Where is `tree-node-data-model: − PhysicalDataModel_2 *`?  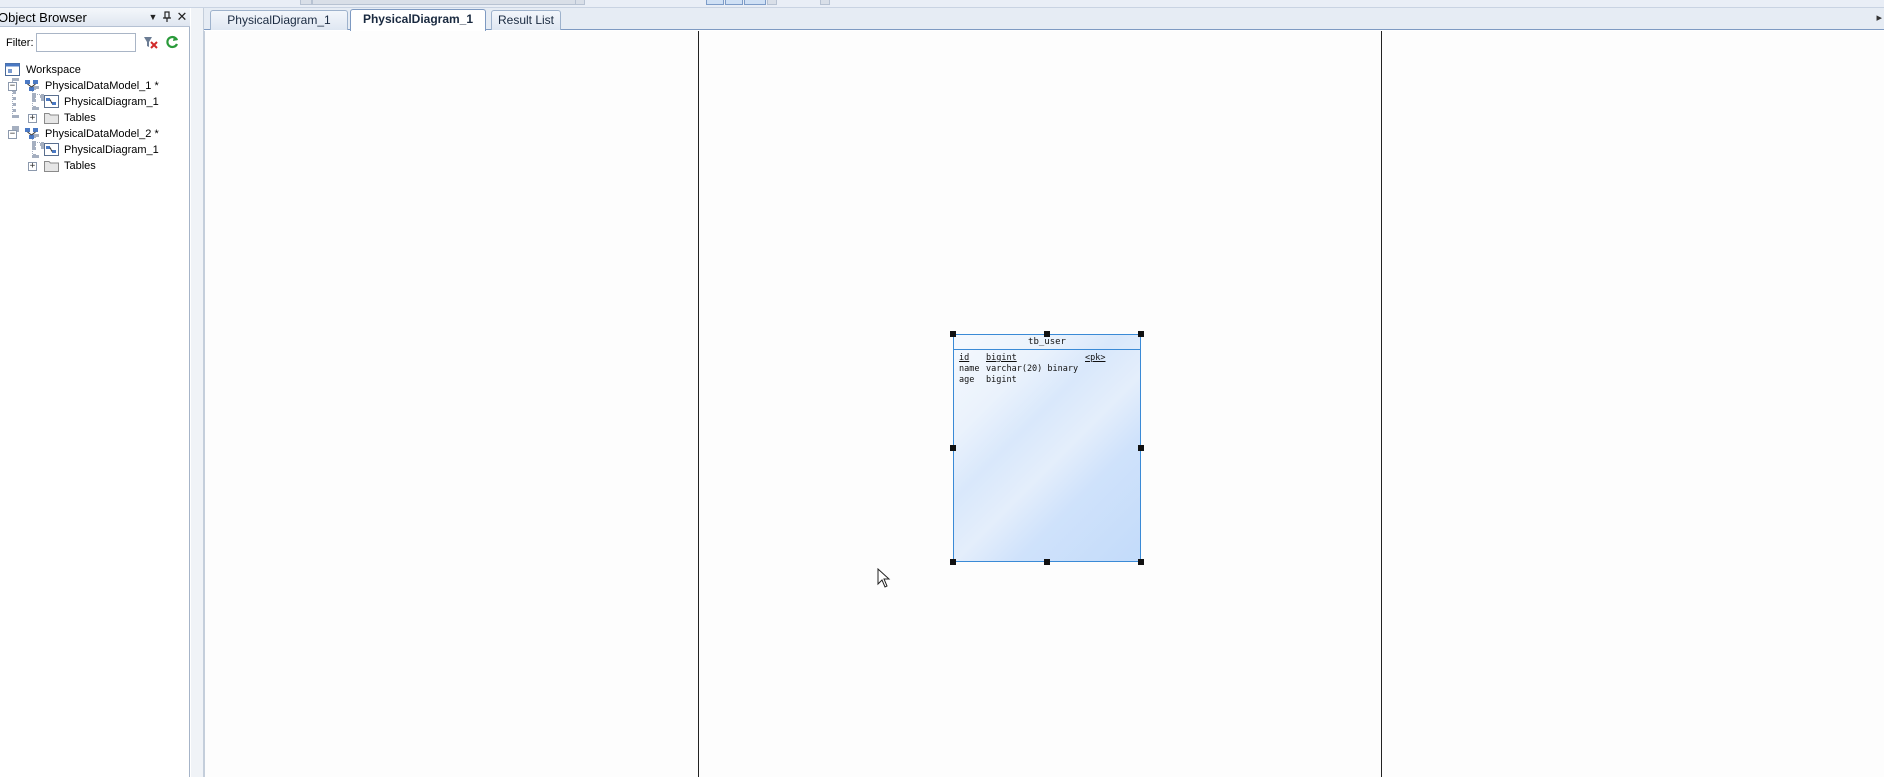
tree-node-data-model: − PhysicalDataModel_2 * is located at coordinates (95, 134).